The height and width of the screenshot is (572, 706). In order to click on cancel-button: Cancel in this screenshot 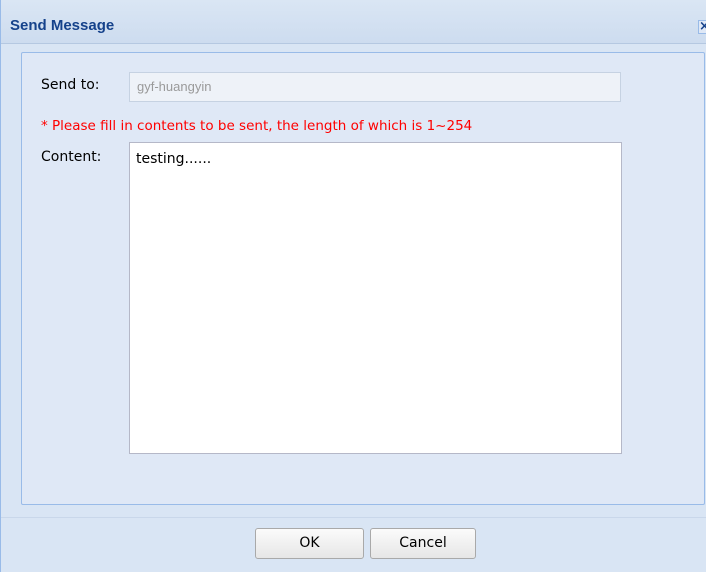, I will do `click(423, 543)`.